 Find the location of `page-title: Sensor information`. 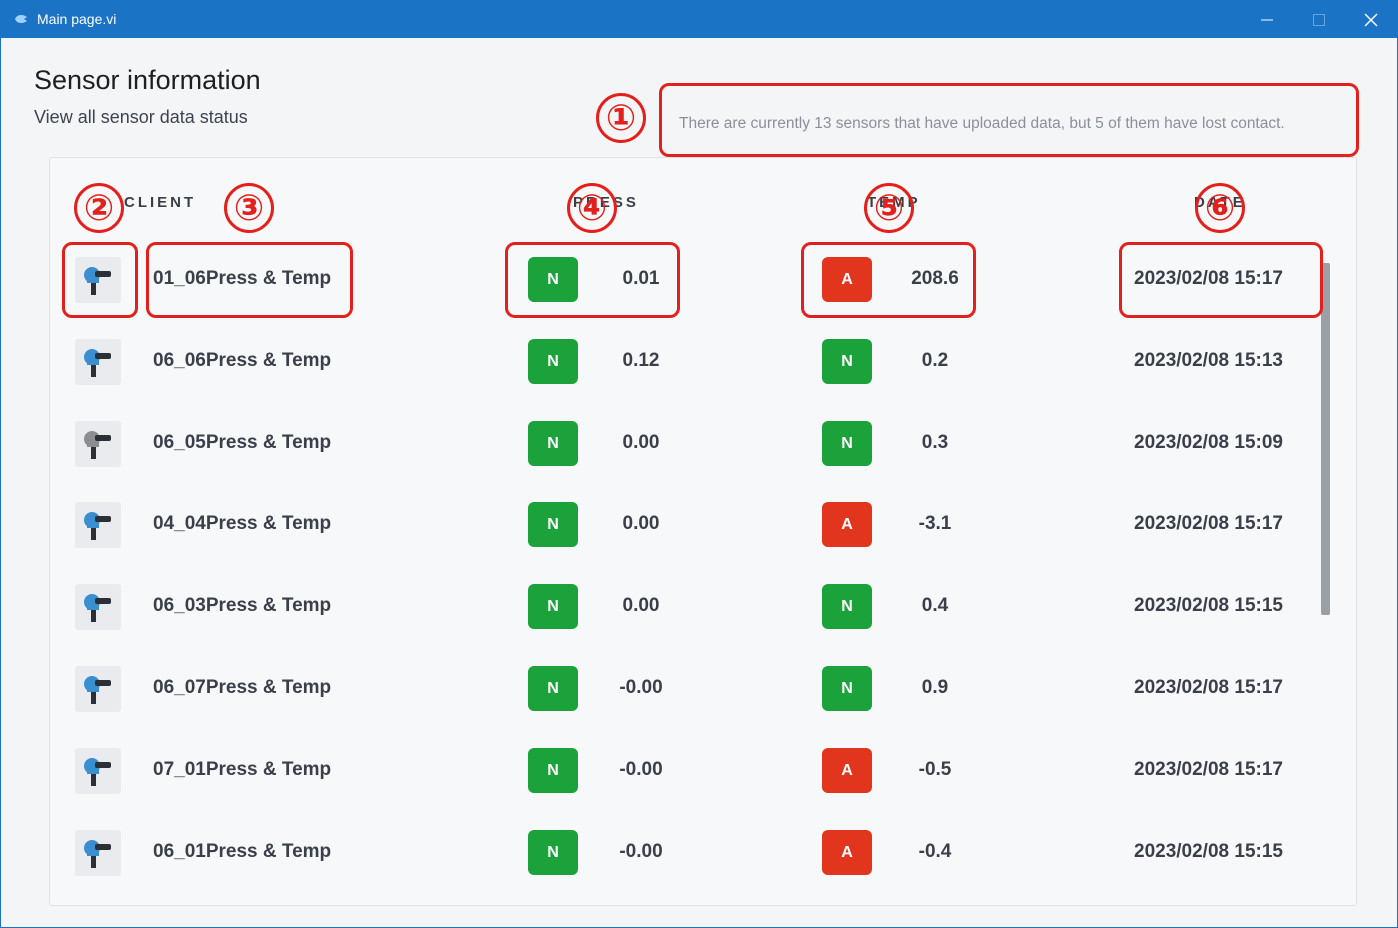

page-title: Sensor information is located at coordinates (147, 80).